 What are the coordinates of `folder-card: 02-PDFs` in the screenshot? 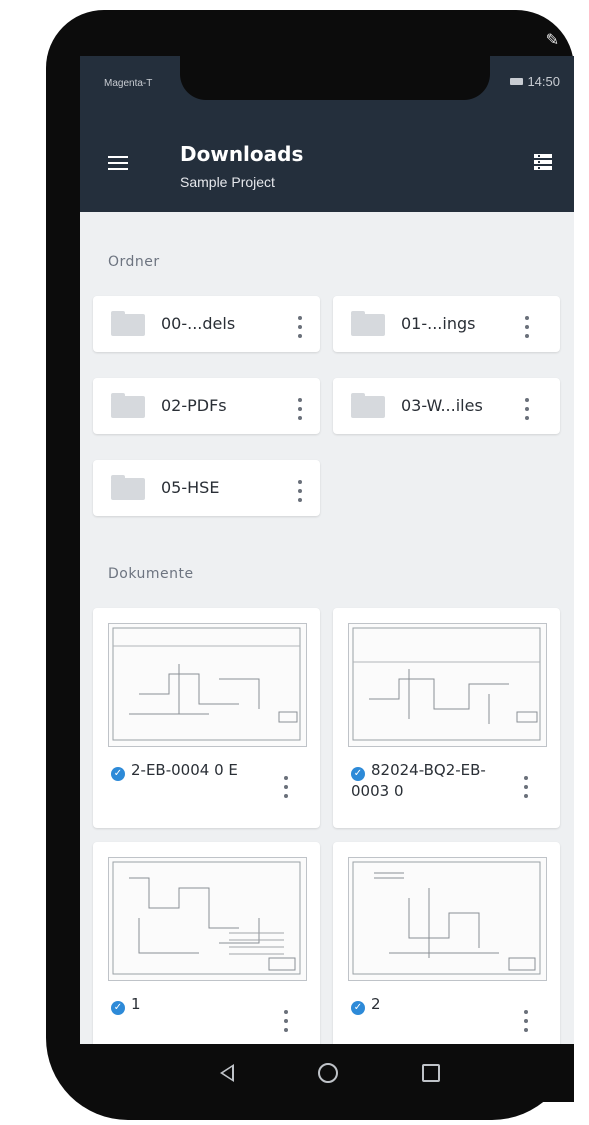 It's located at (206, 406).